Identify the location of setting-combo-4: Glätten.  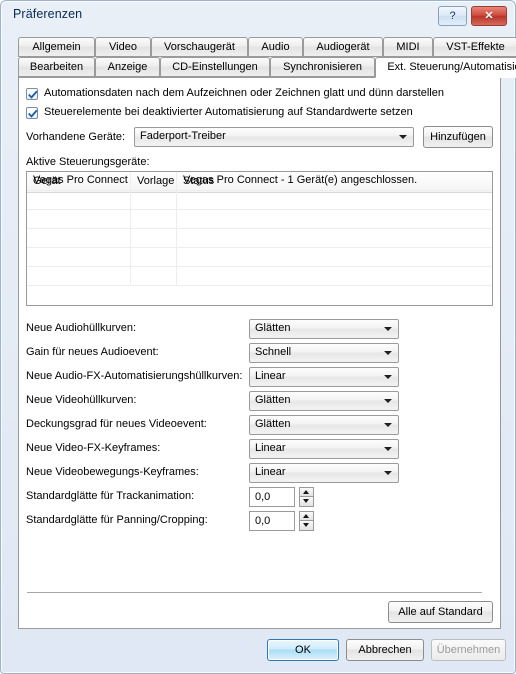
(324, 425).